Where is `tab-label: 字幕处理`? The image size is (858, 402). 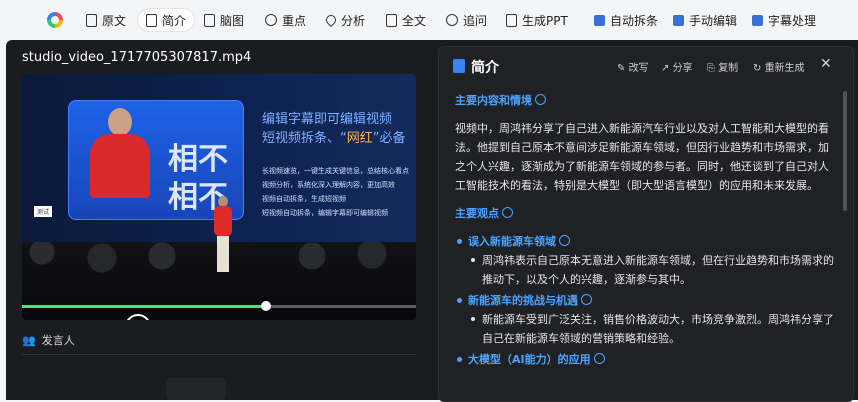 tab-label: 字幕处理 is located at coordinates (792, 20).